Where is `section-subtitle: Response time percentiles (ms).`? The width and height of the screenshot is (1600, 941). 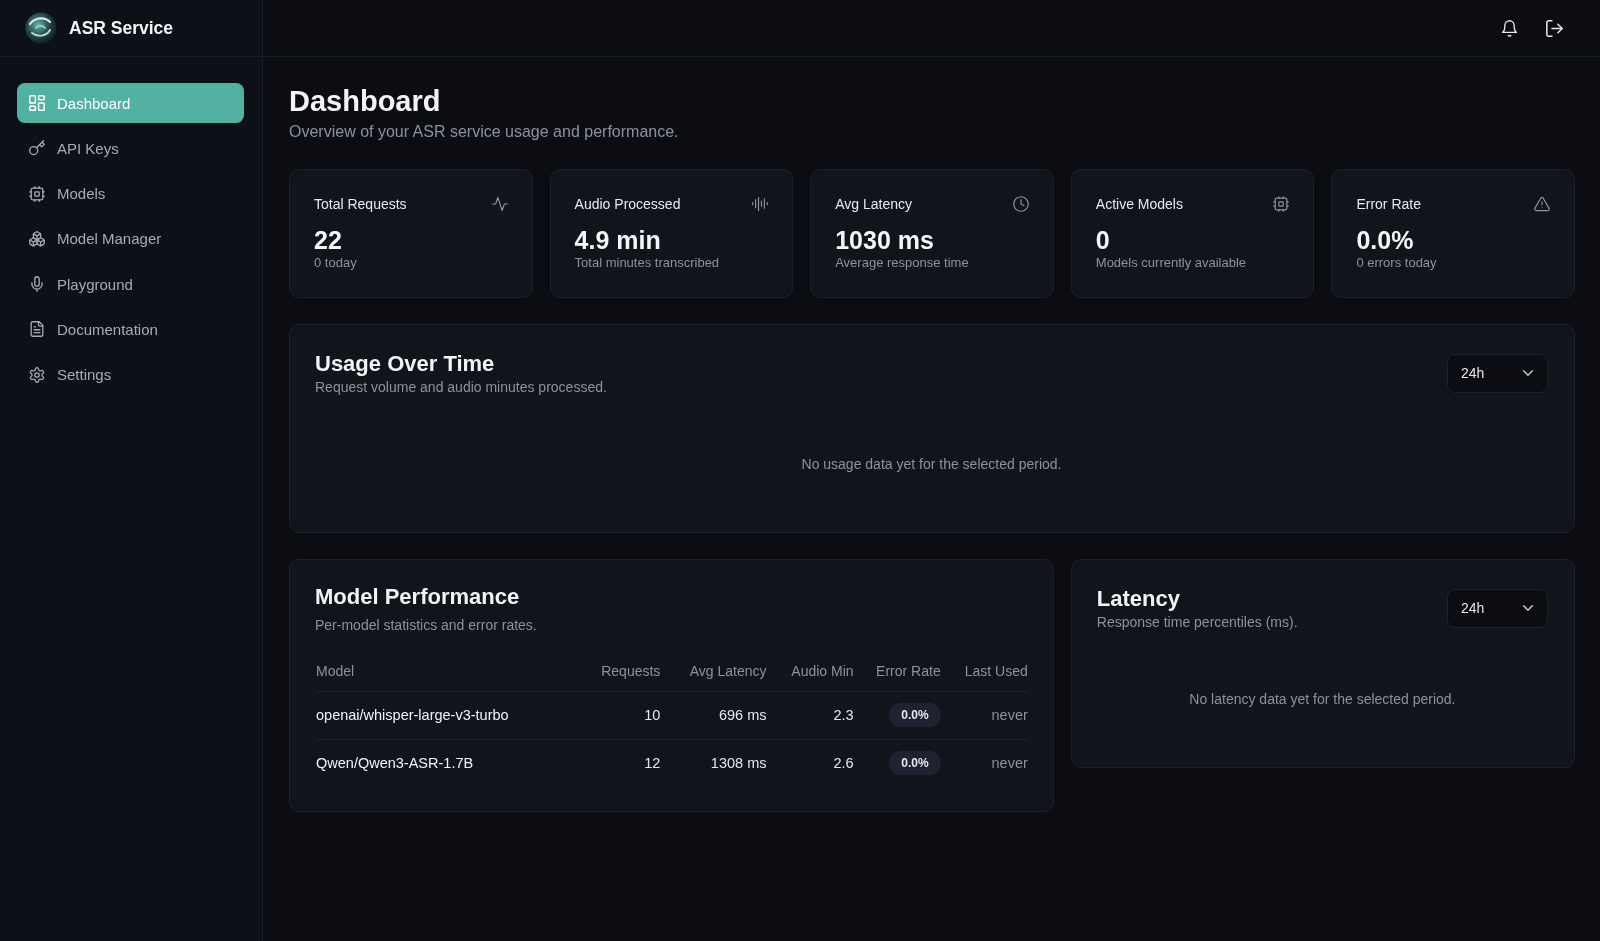
section-subtitle: Response time percentiles (ms). is located at coordinates (1197, 622).